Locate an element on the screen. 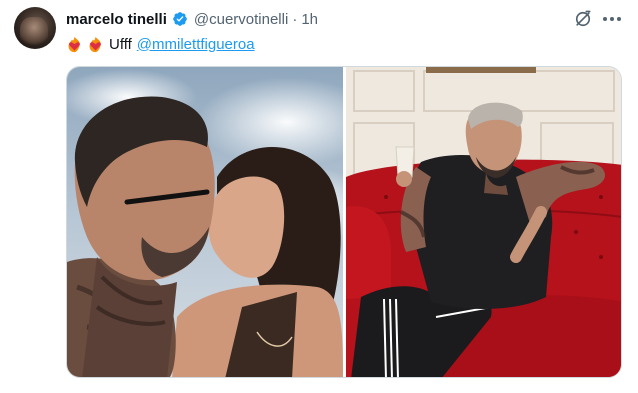  avatar is located at coordinates (35, 28).